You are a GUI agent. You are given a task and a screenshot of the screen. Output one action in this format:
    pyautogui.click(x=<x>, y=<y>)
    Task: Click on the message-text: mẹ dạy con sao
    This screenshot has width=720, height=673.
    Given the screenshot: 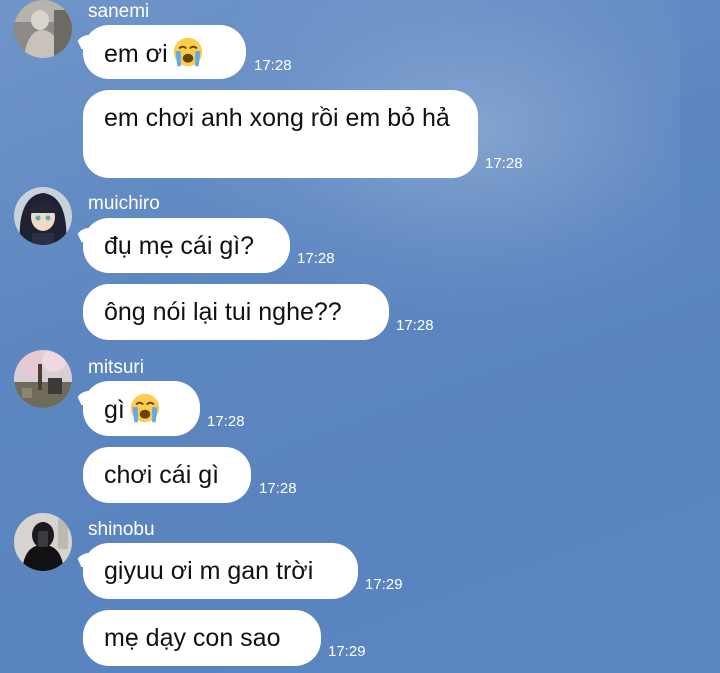 What is the action you would take?
    pyautogui.click(x=192, y=638)
    